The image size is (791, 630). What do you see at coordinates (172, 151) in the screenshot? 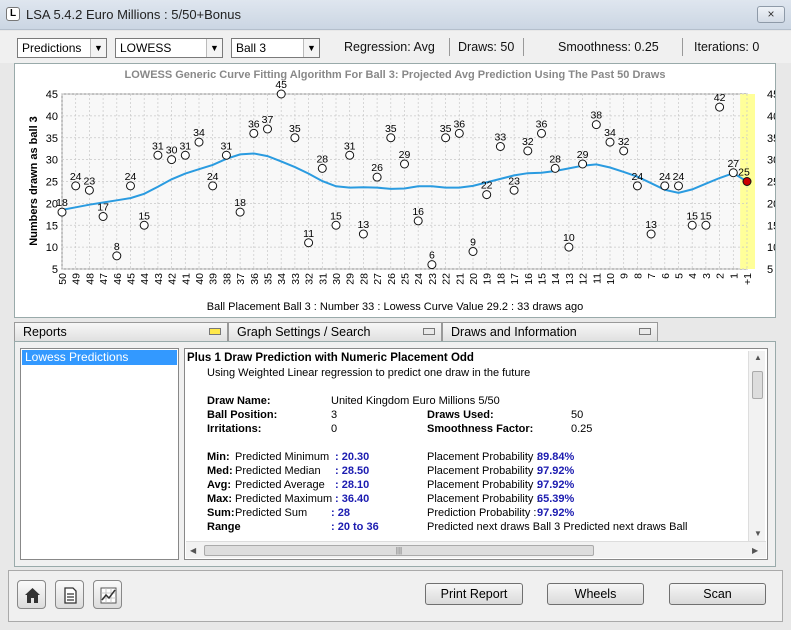
I see `data-label: 30` at bounding box center [172, 151].